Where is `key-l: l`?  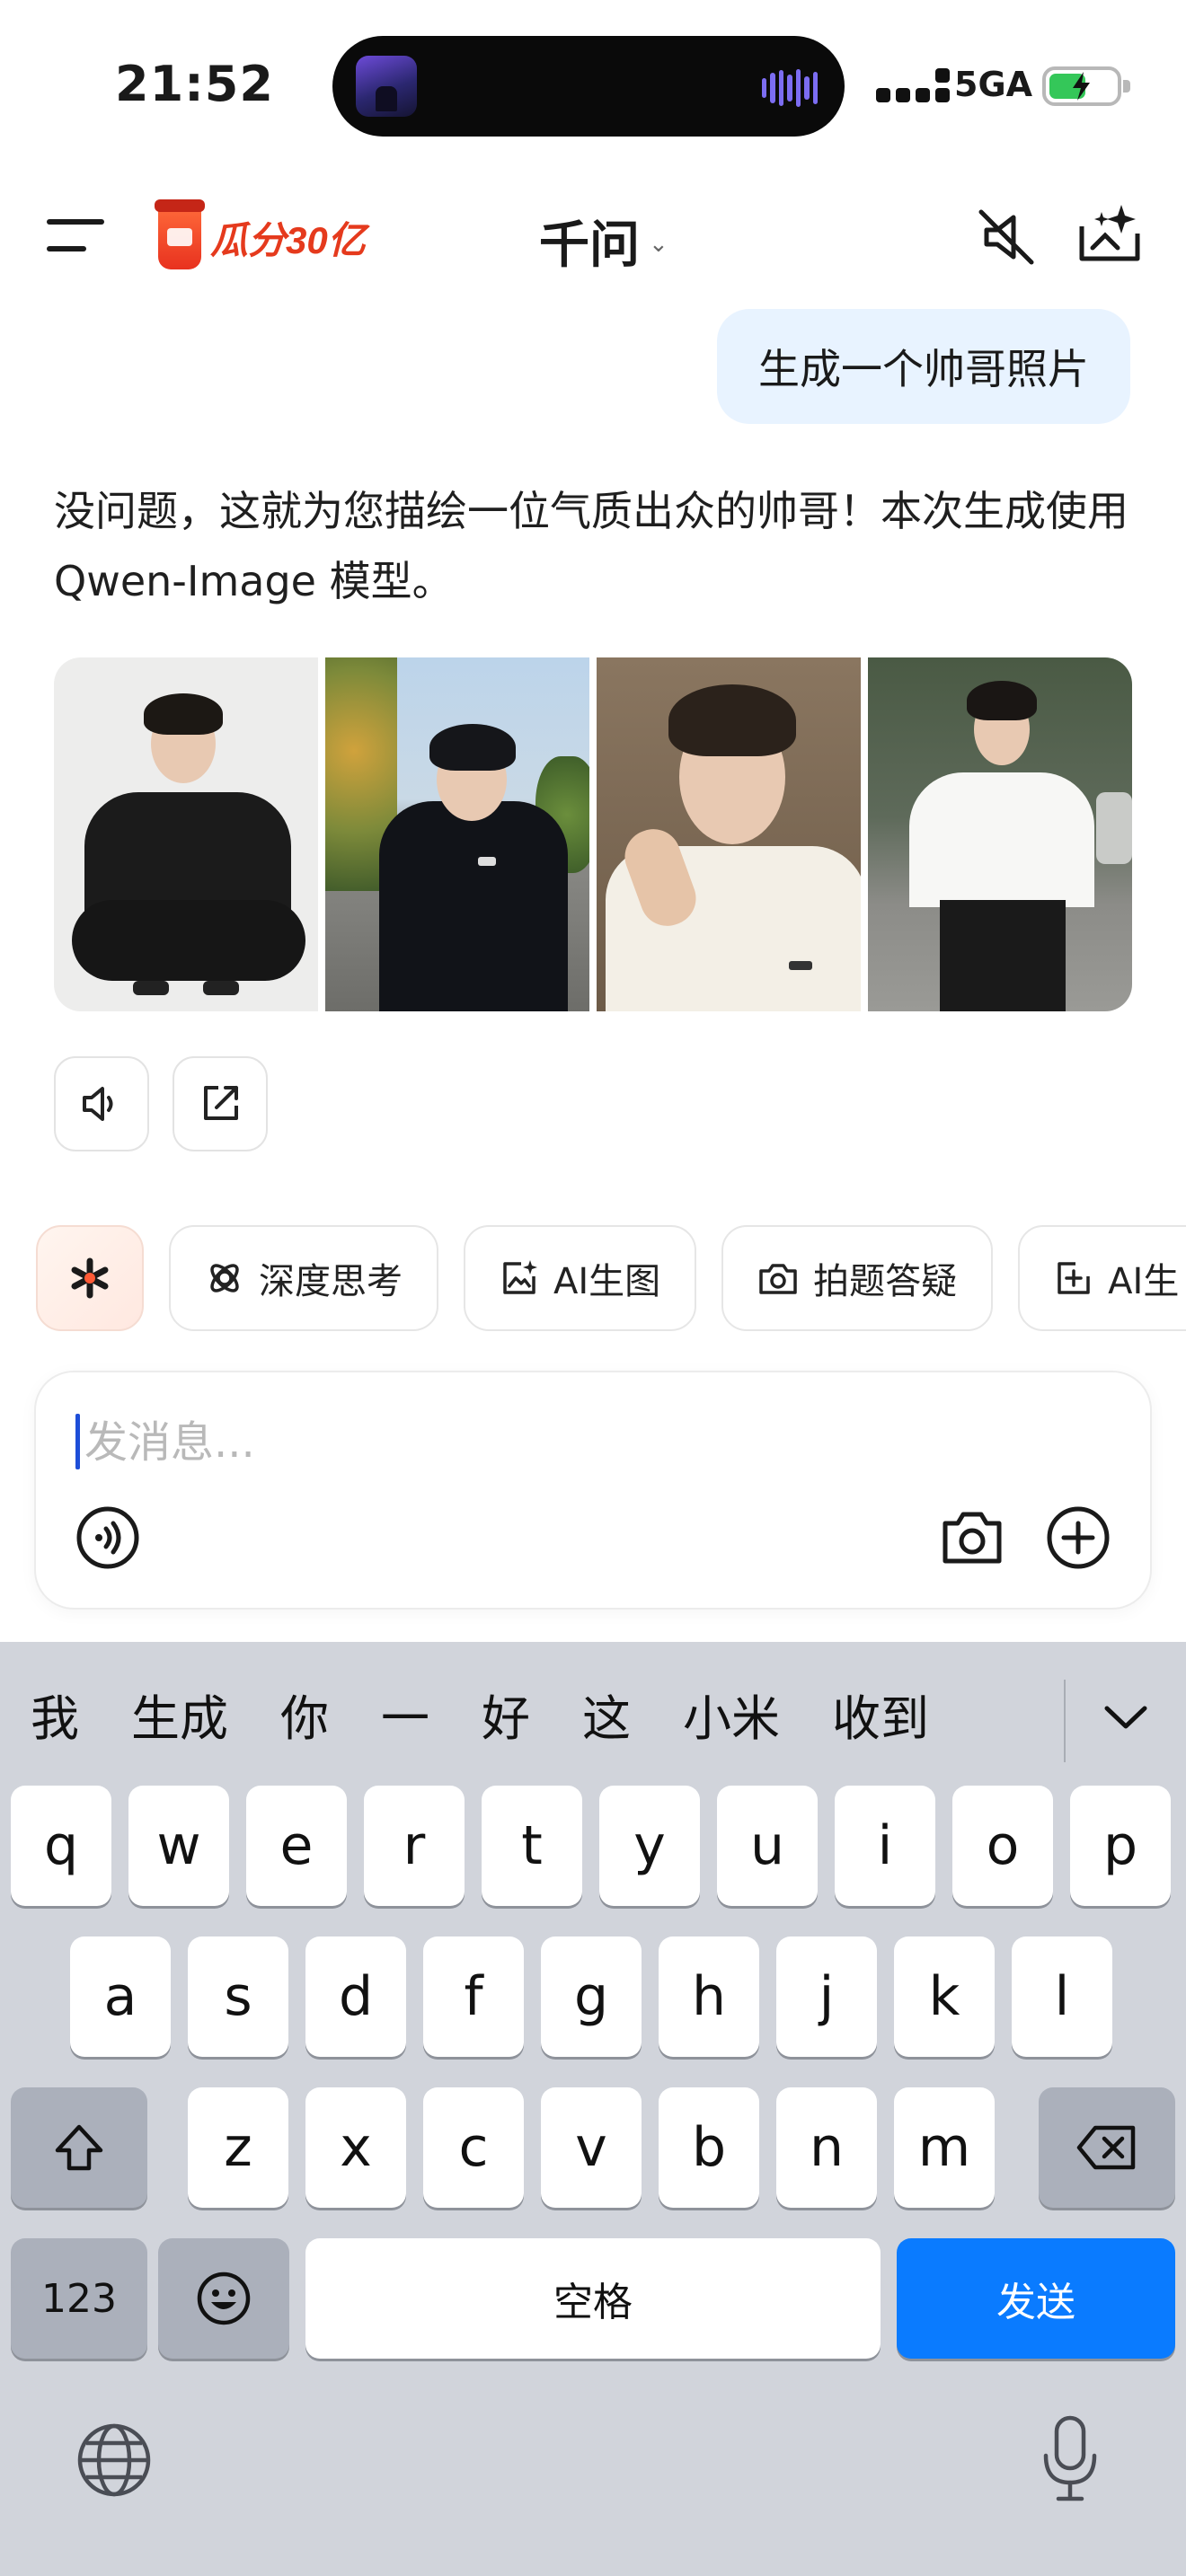 key-l: l is located at coordinates (1062, 1997).